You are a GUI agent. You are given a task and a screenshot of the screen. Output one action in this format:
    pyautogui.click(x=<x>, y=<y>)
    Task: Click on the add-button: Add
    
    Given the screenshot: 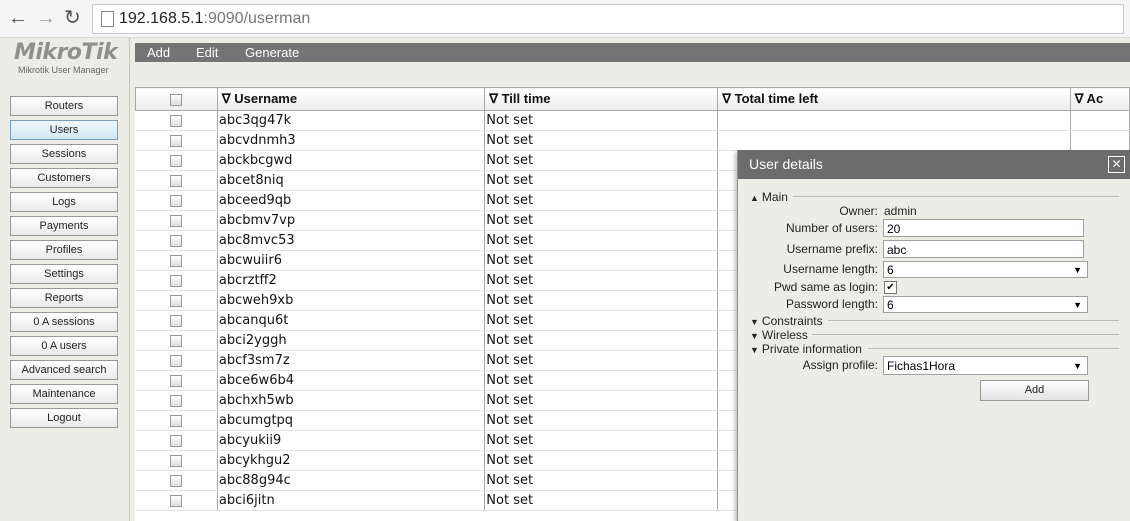 What is the action you would take?
    pyautogui.click(x=158, y=52)
    